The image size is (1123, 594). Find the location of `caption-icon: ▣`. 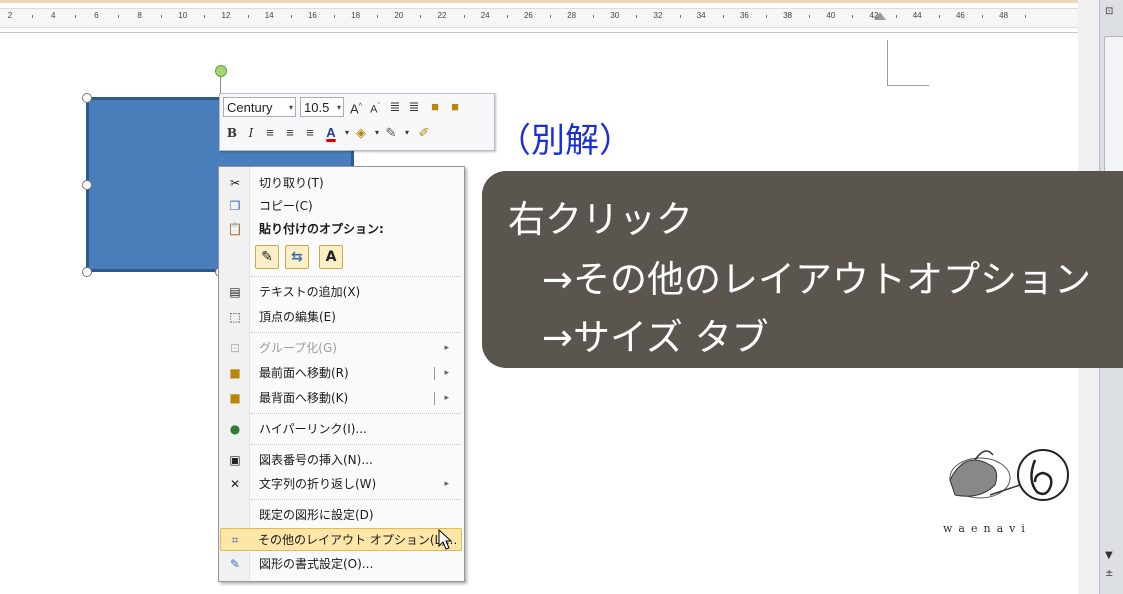

caption-icon: ▣ is located at coordinates (235, 460).